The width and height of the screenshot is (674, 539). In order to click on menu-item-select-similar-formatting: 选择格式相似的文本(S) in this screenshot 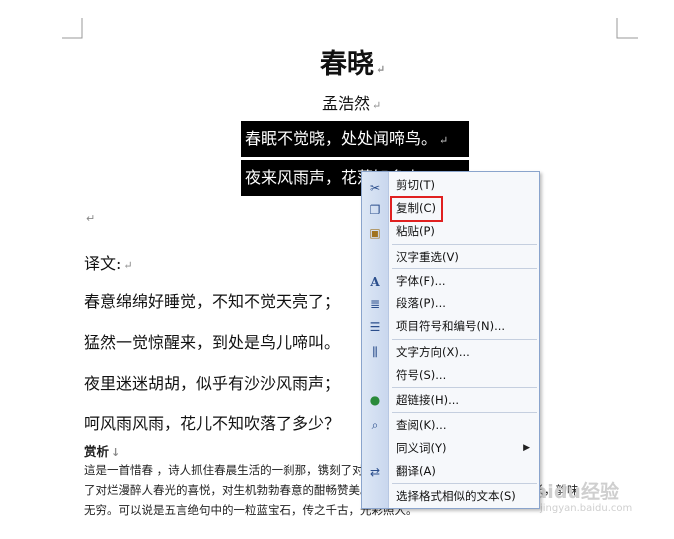, I will do `click(463, 496)`.